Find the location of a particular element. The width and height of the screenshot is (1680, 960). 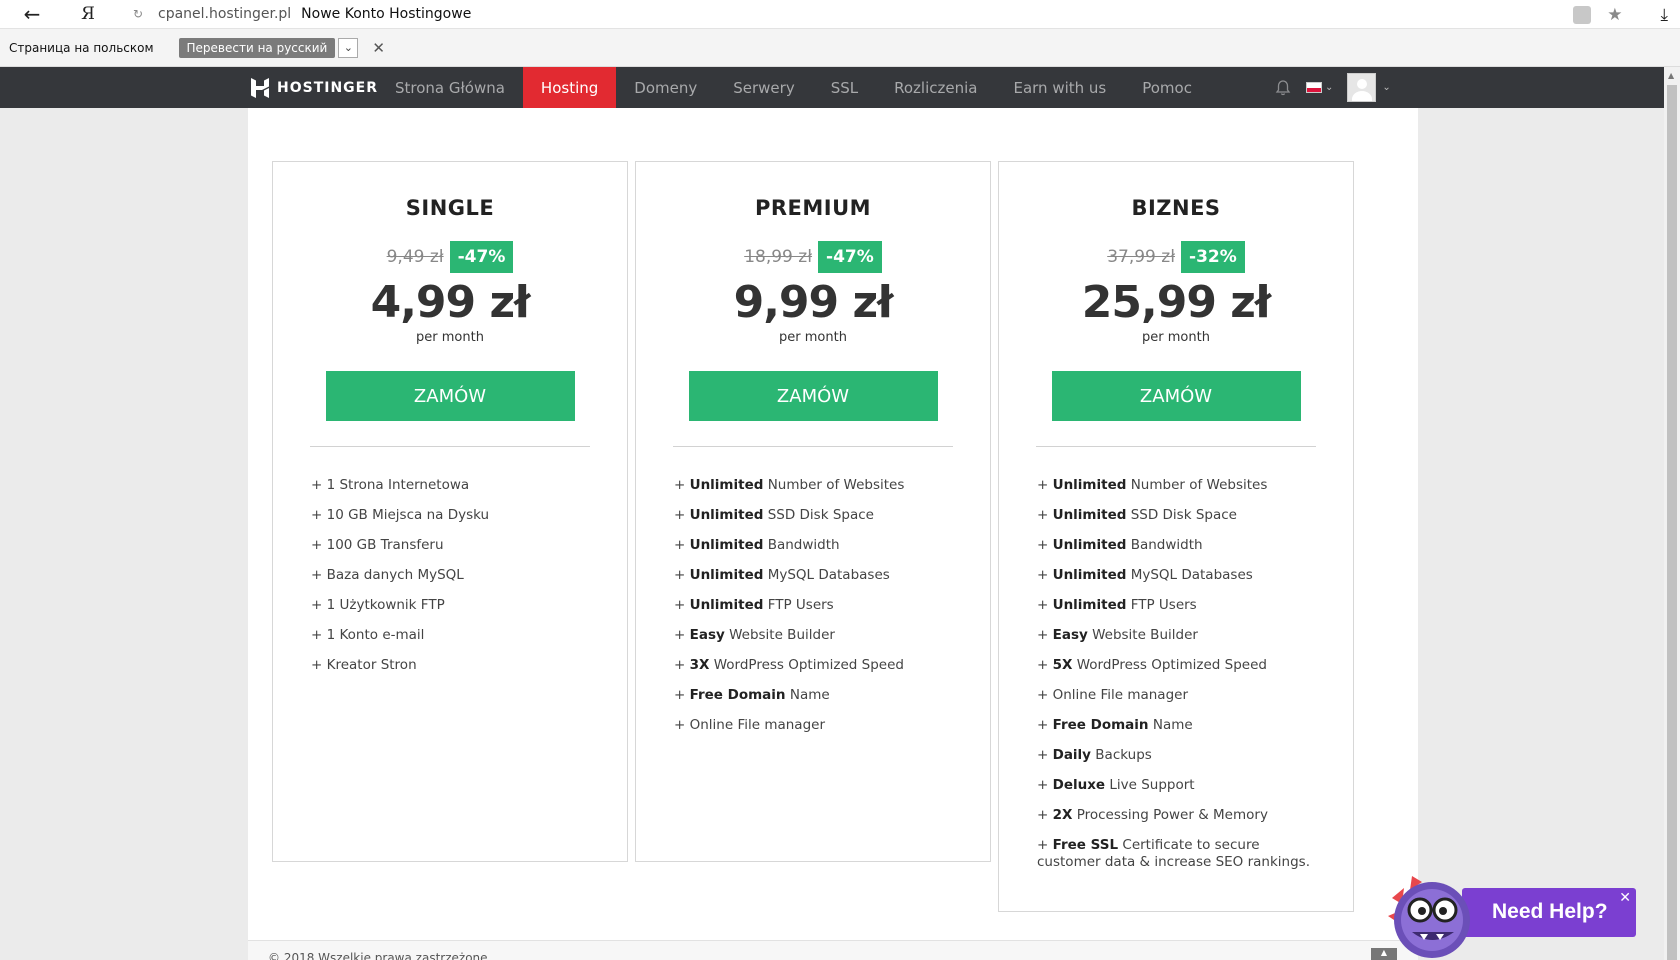

chevron-down-icon: ⌄ is located at coordinates (1329, 87).